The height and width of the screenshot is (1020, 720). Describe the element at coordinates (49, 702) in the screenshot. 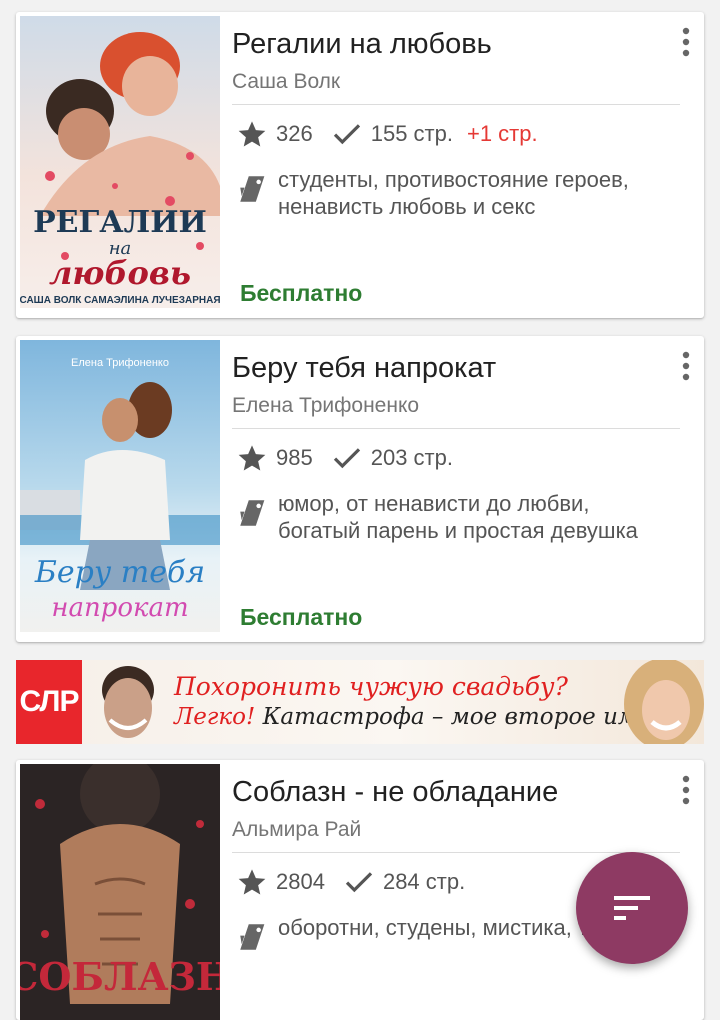

I see `ad-logo: СЛР` at that location.